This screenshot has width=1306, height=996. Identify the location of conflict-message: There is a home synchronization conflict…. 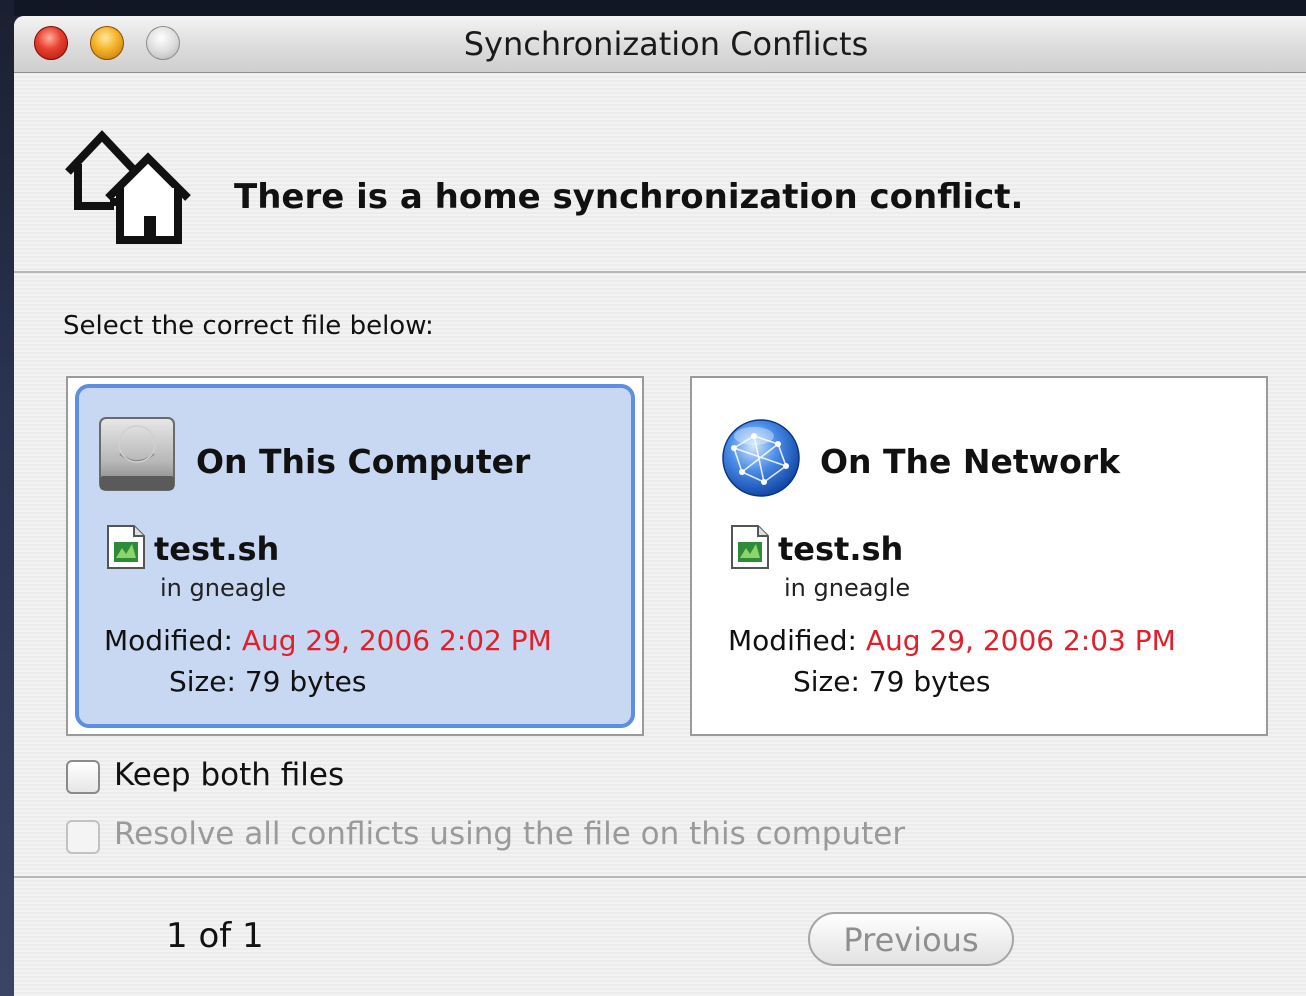
(629, 197).